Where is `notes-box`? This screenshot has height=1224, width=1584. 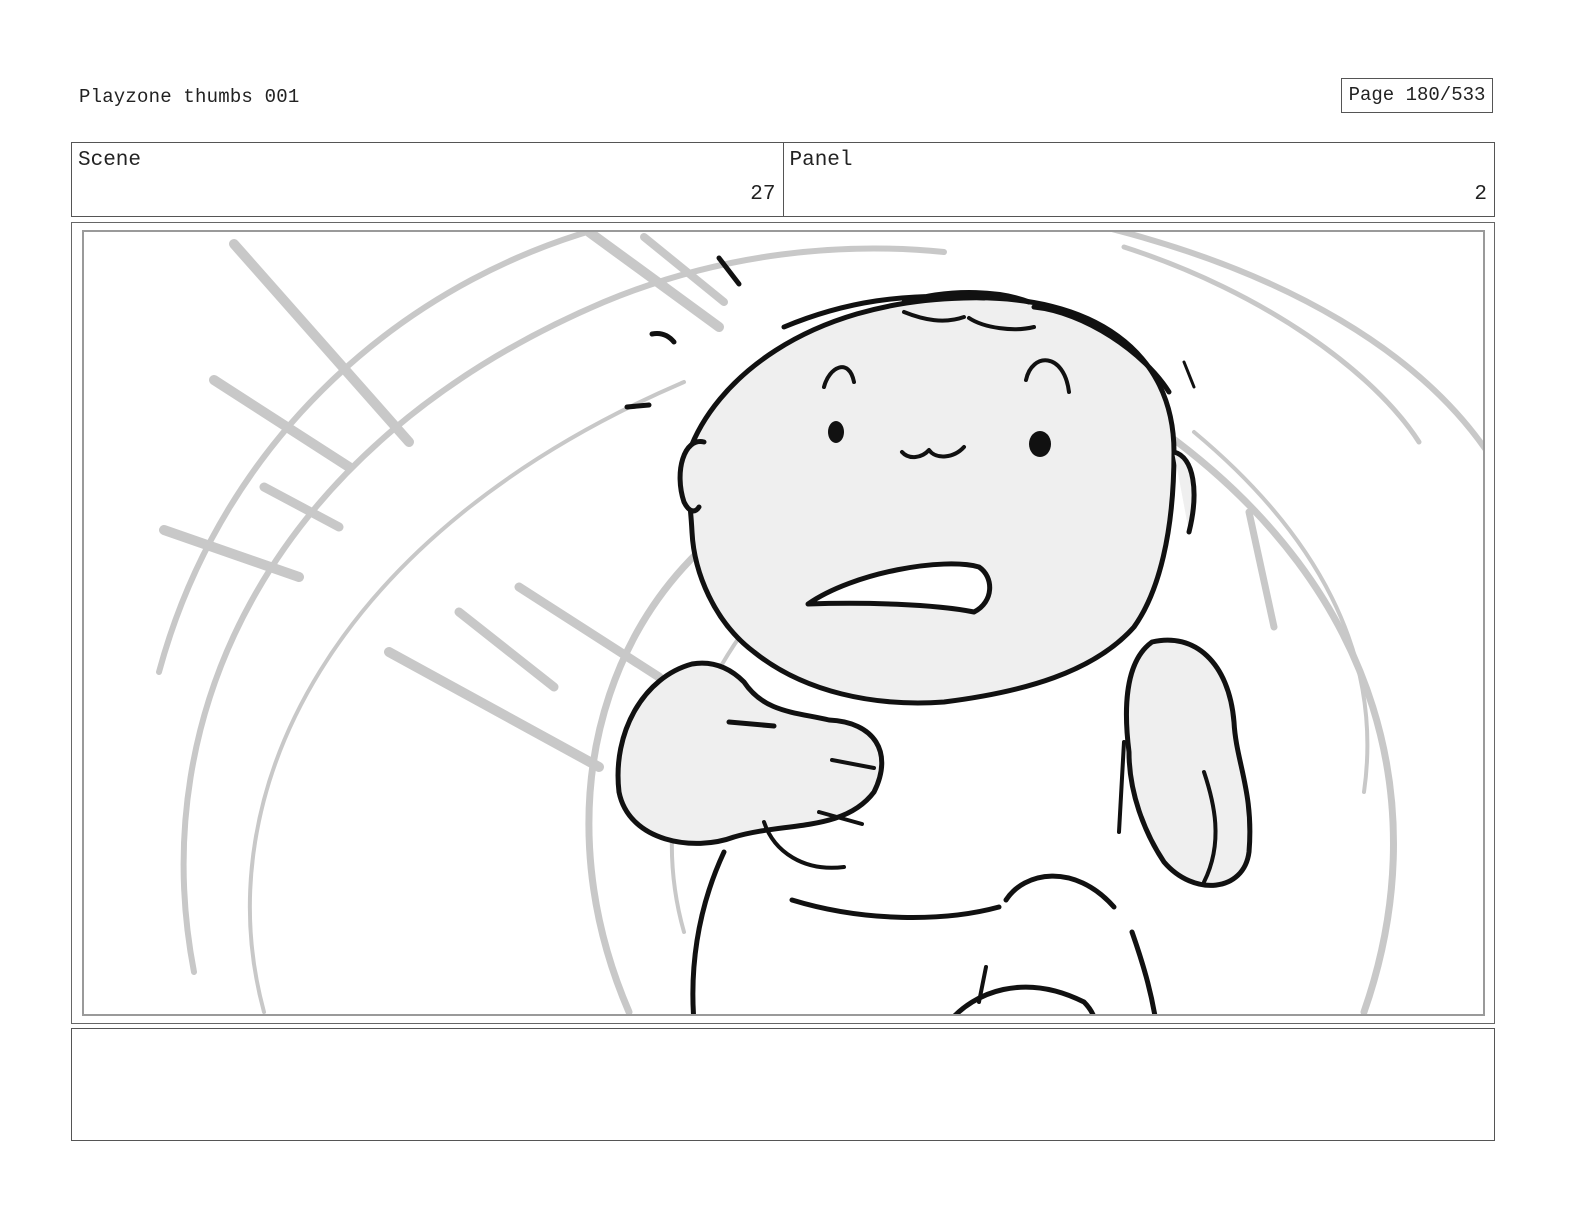 notes-box is located at coordinates (783, 1084).